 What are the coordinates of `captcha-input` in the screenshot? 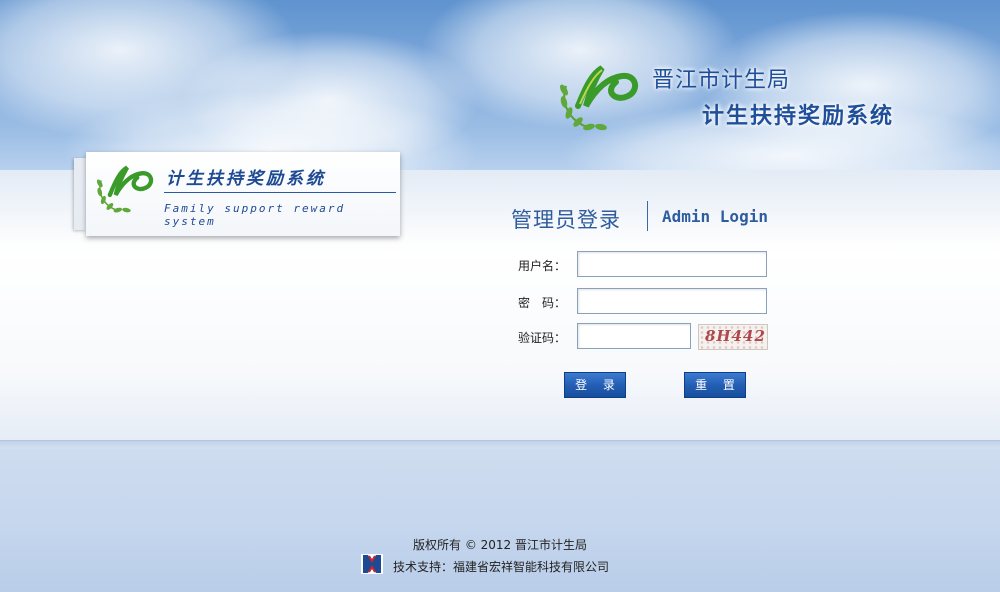 It's located at (634, 336).